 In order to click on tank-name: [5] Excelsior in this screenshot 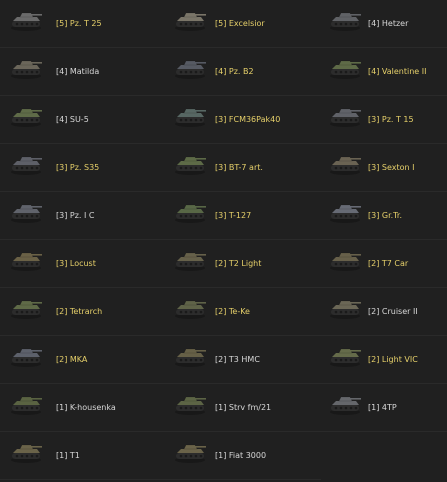, I will do `click(240, 23)`.